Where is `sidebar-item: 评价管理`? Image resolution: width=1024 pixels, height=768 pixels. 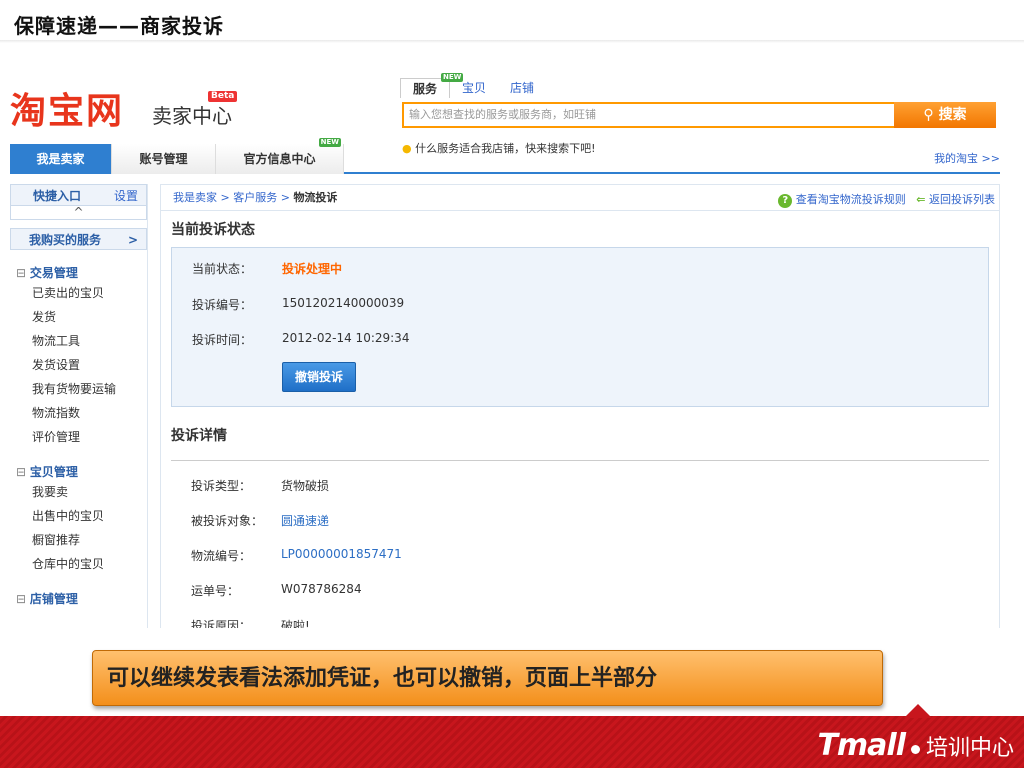 sidebar-item: 评价管理 is located at coordinates (78, 437).